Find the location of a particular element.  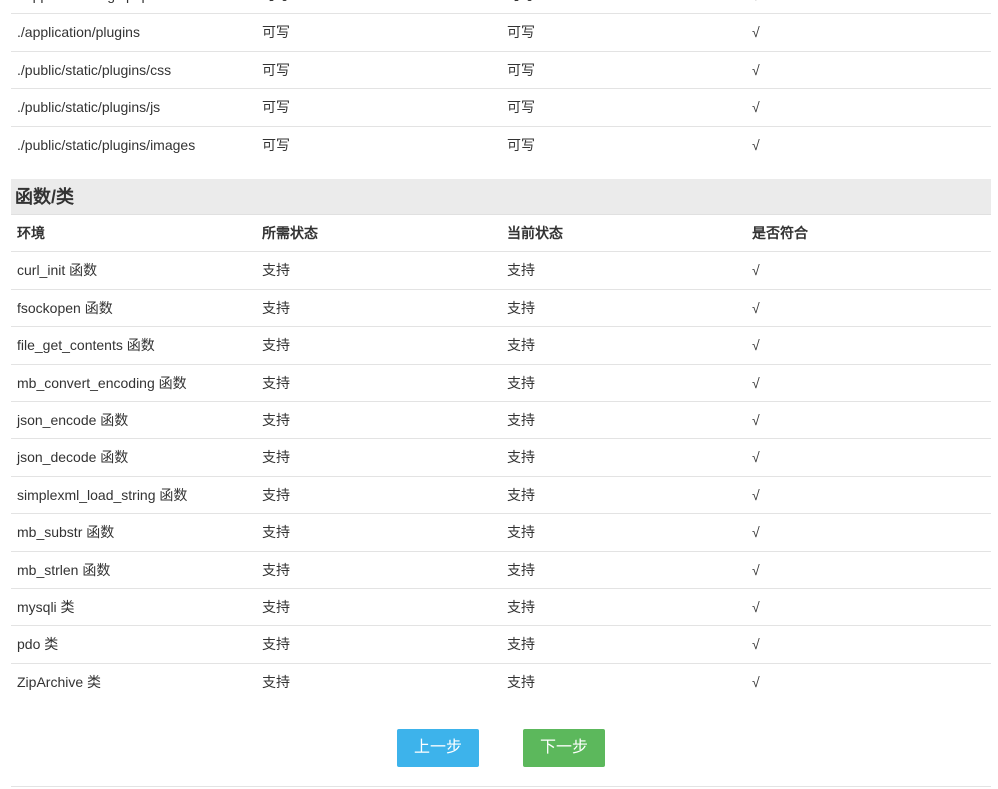

table-row: fsockopen 函数 支持 支持 √ is located at coordinates (501, 309).